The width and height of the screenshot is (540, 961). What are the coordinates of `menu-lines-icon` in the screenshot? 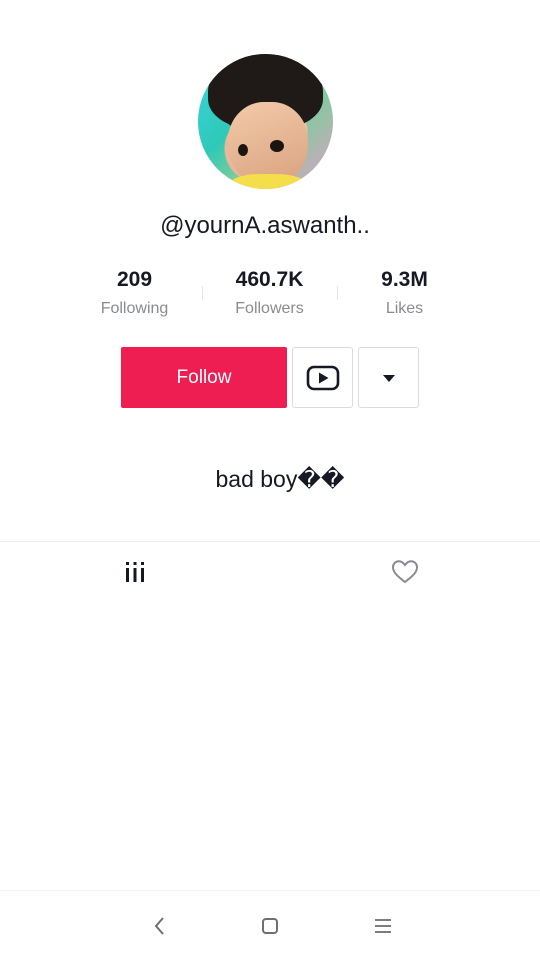 It's located at (383, 926).